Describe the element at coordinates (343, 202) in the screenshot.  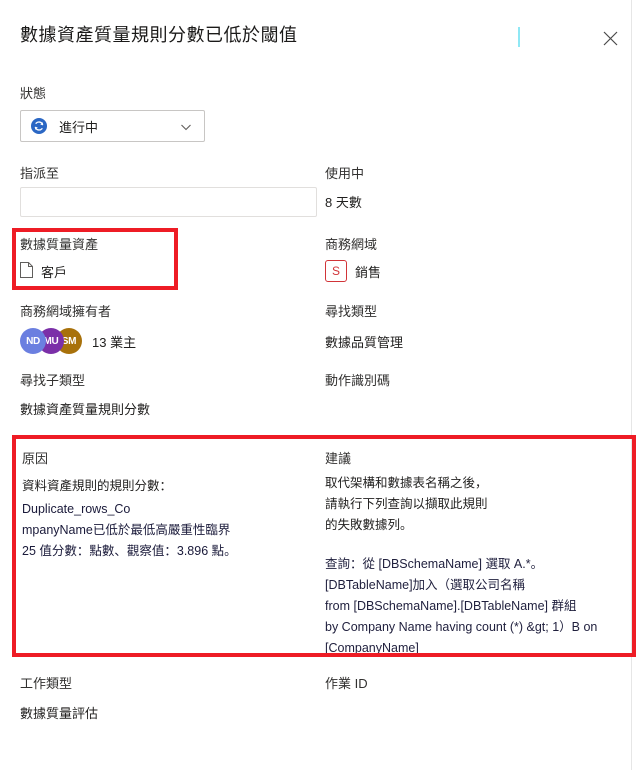
I see `in-use-value: 8 天數` at that location.